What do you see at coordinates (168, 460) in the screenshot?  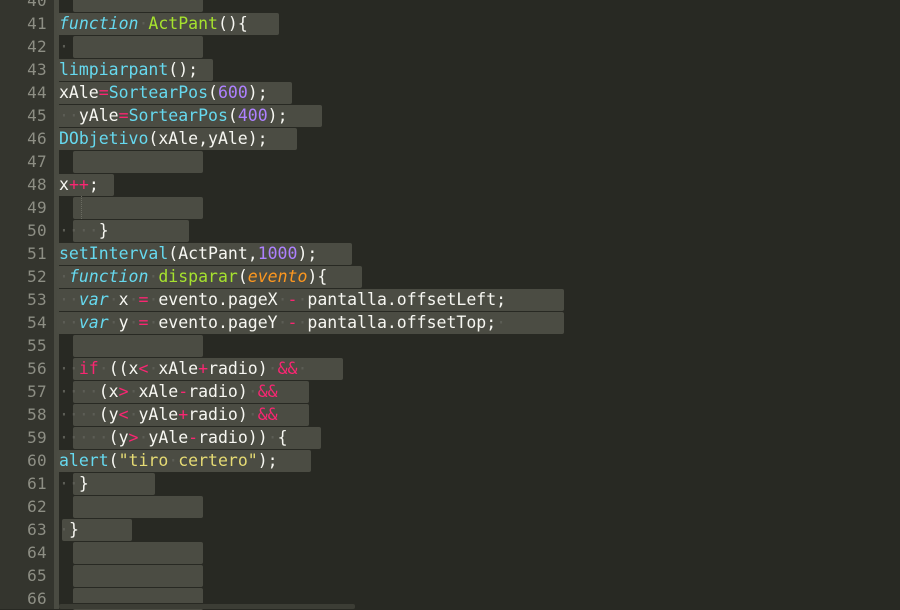 I see `code-text: alert("tiro·certero");` at bounding box center [168, 460].